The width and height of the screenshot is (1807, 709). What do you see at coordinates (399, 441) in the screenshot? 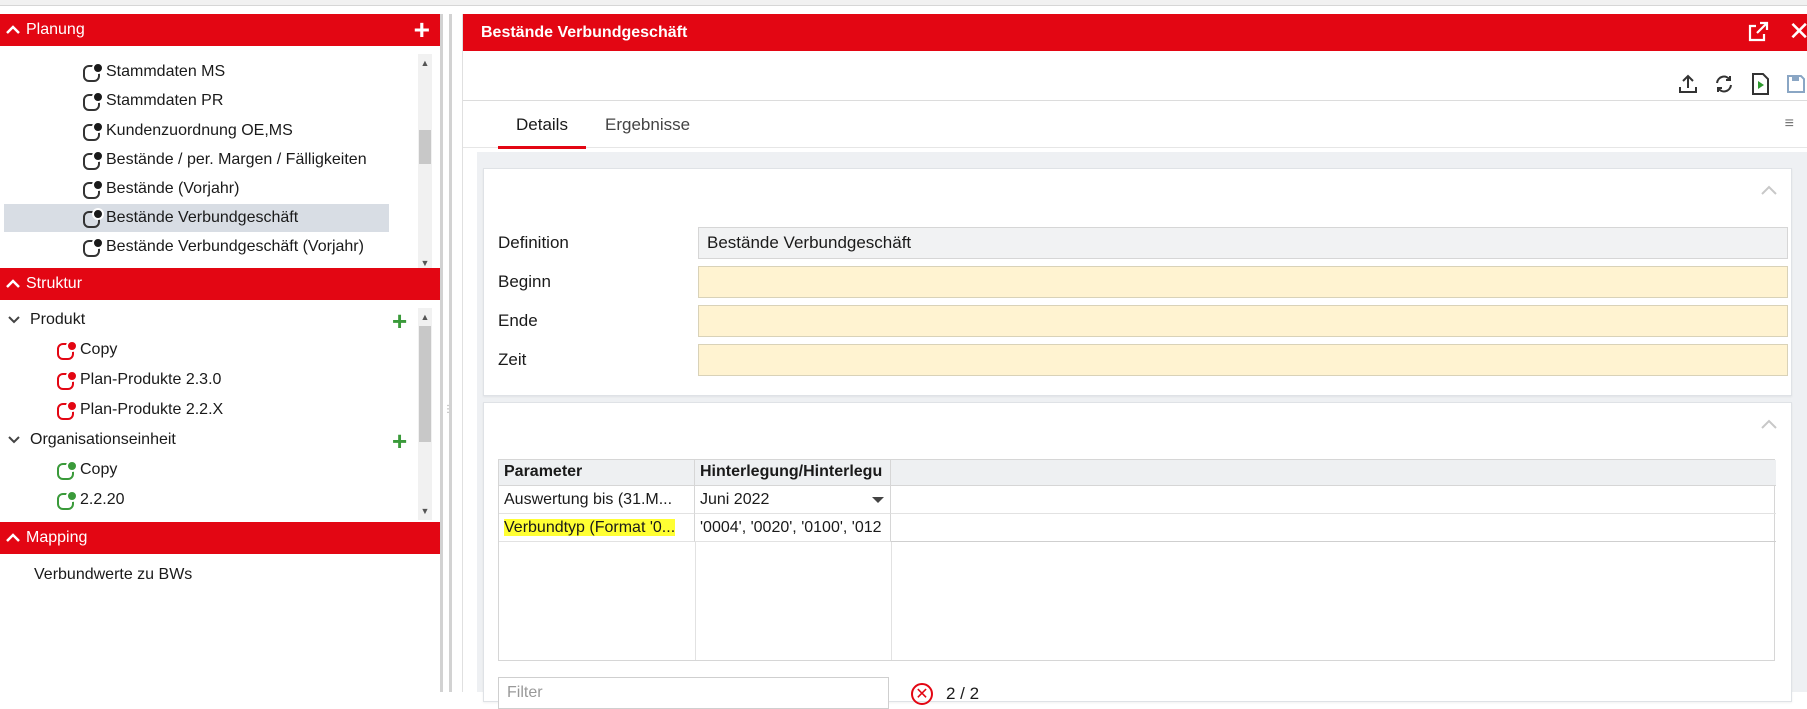
I see `add-organisationseinheit-icon: +` at bounding box center [399, 441].